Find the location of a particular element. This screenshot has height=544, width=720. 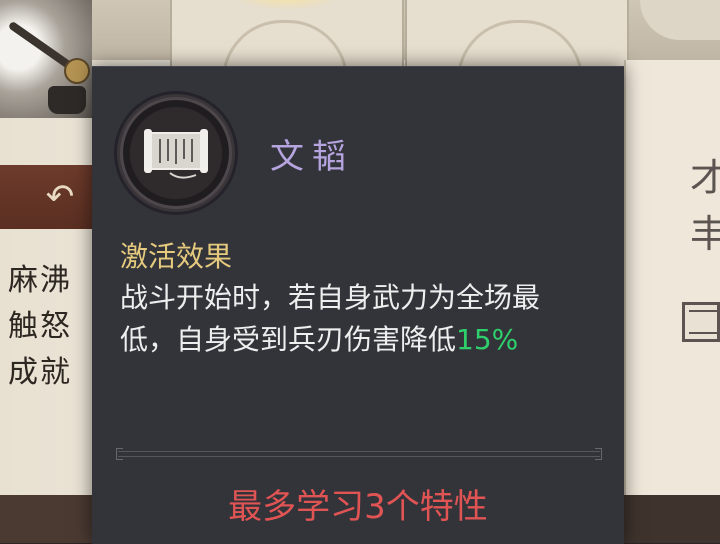

skill-name: 文韬 is located at coordinates (312, 157).